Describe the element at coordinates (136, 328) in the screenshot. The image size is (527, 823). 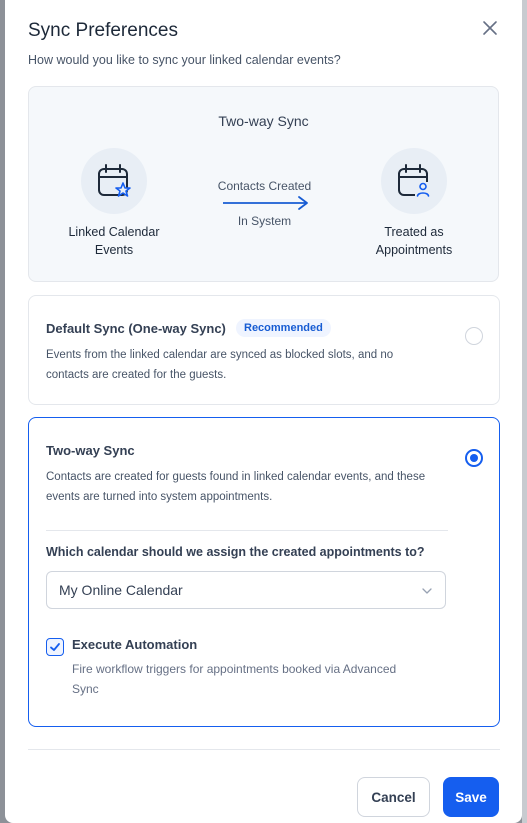
I see `default-sync-title: Default Sync (One-way Sync)` at that location.